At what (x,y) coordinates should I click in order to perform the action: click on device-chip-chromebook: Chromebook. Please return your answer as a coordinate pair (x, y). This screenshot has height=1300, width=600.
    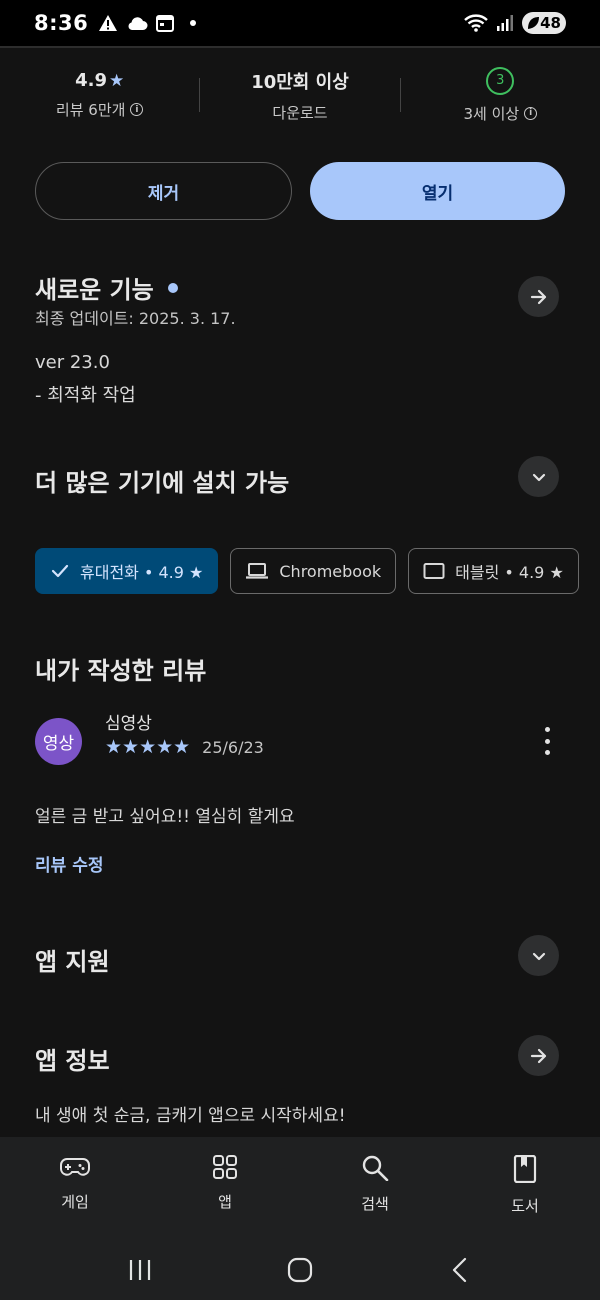
    Looking at the image, I should click on (313, 571).